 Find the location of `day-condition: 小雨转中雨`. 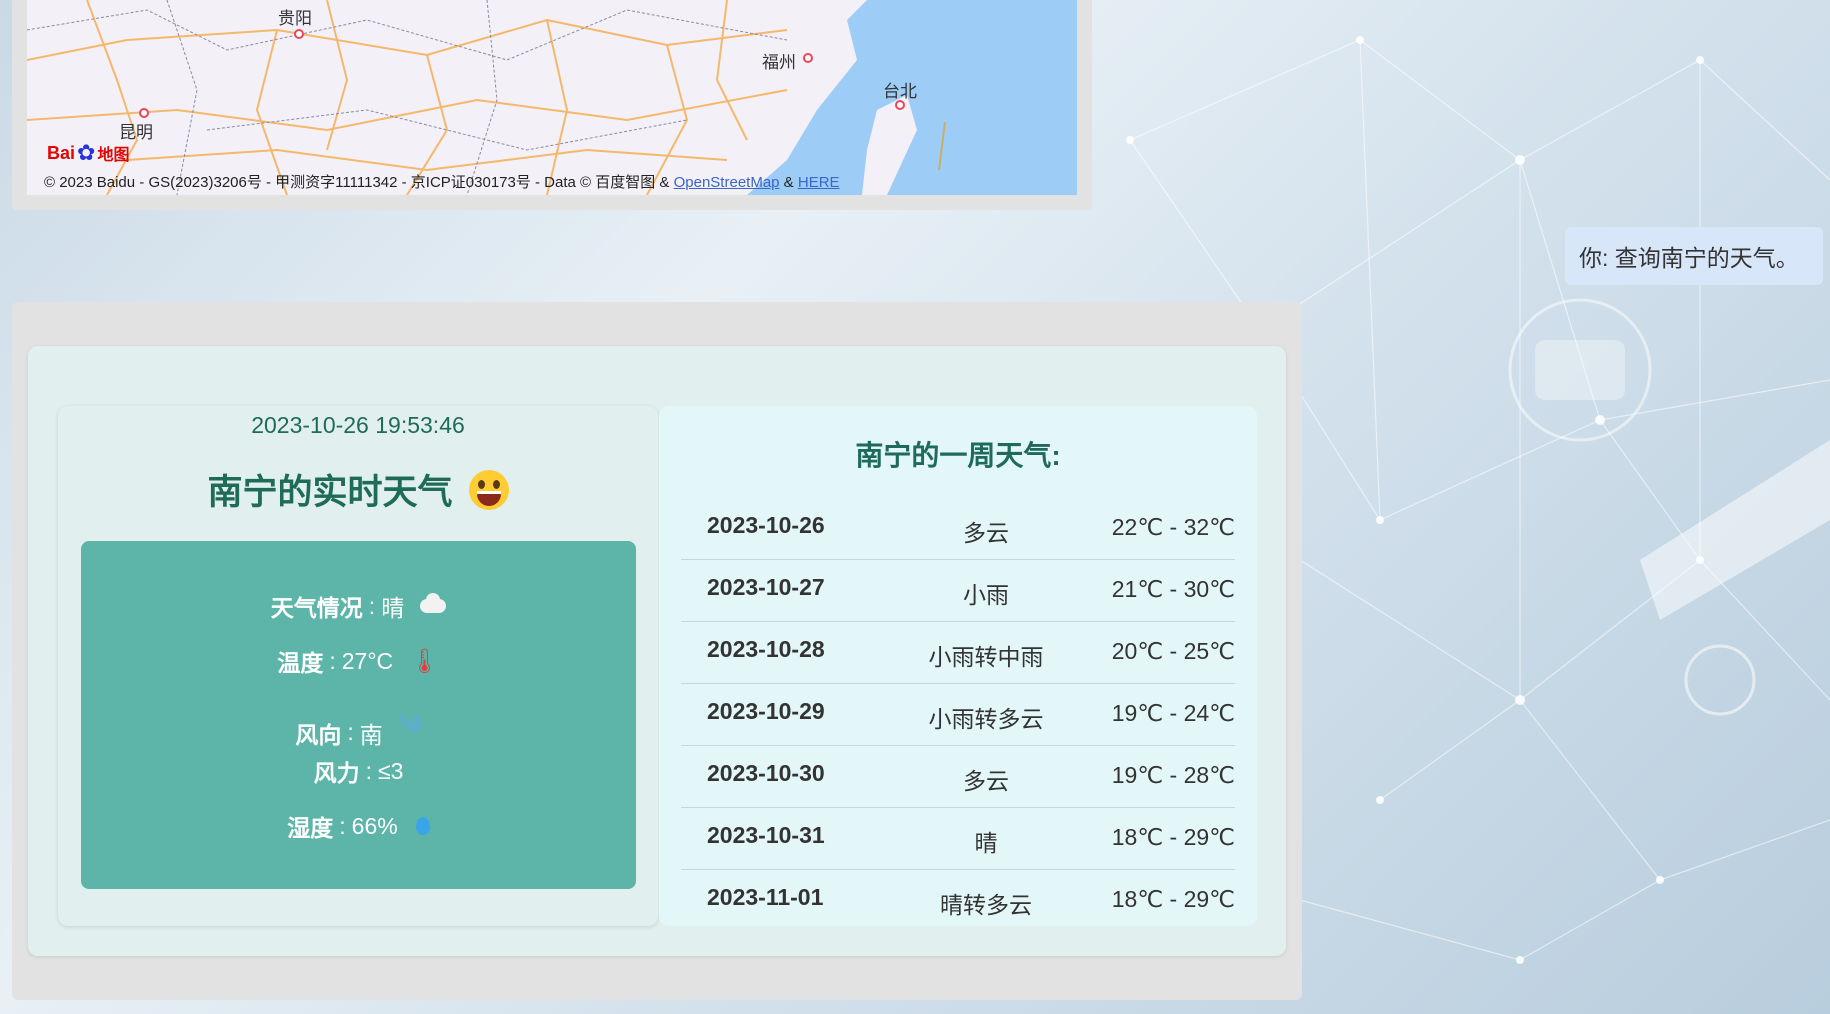

day-condition: 小雨转中雨 is located at coordinates (986, 657).